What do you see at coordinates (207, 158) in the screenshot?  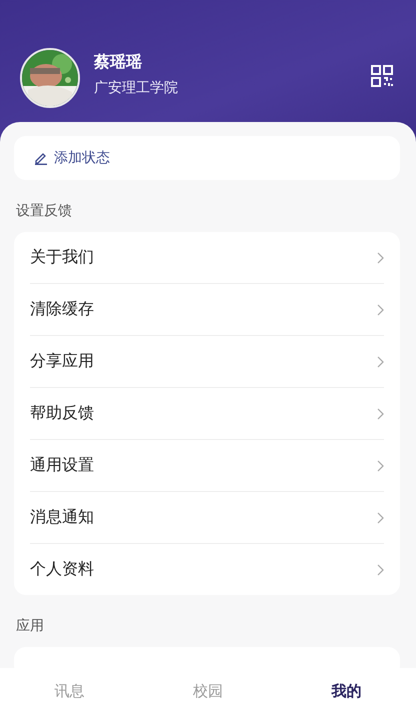 I see `add-status-button: 添加状态` at bounding box center [207, 158].